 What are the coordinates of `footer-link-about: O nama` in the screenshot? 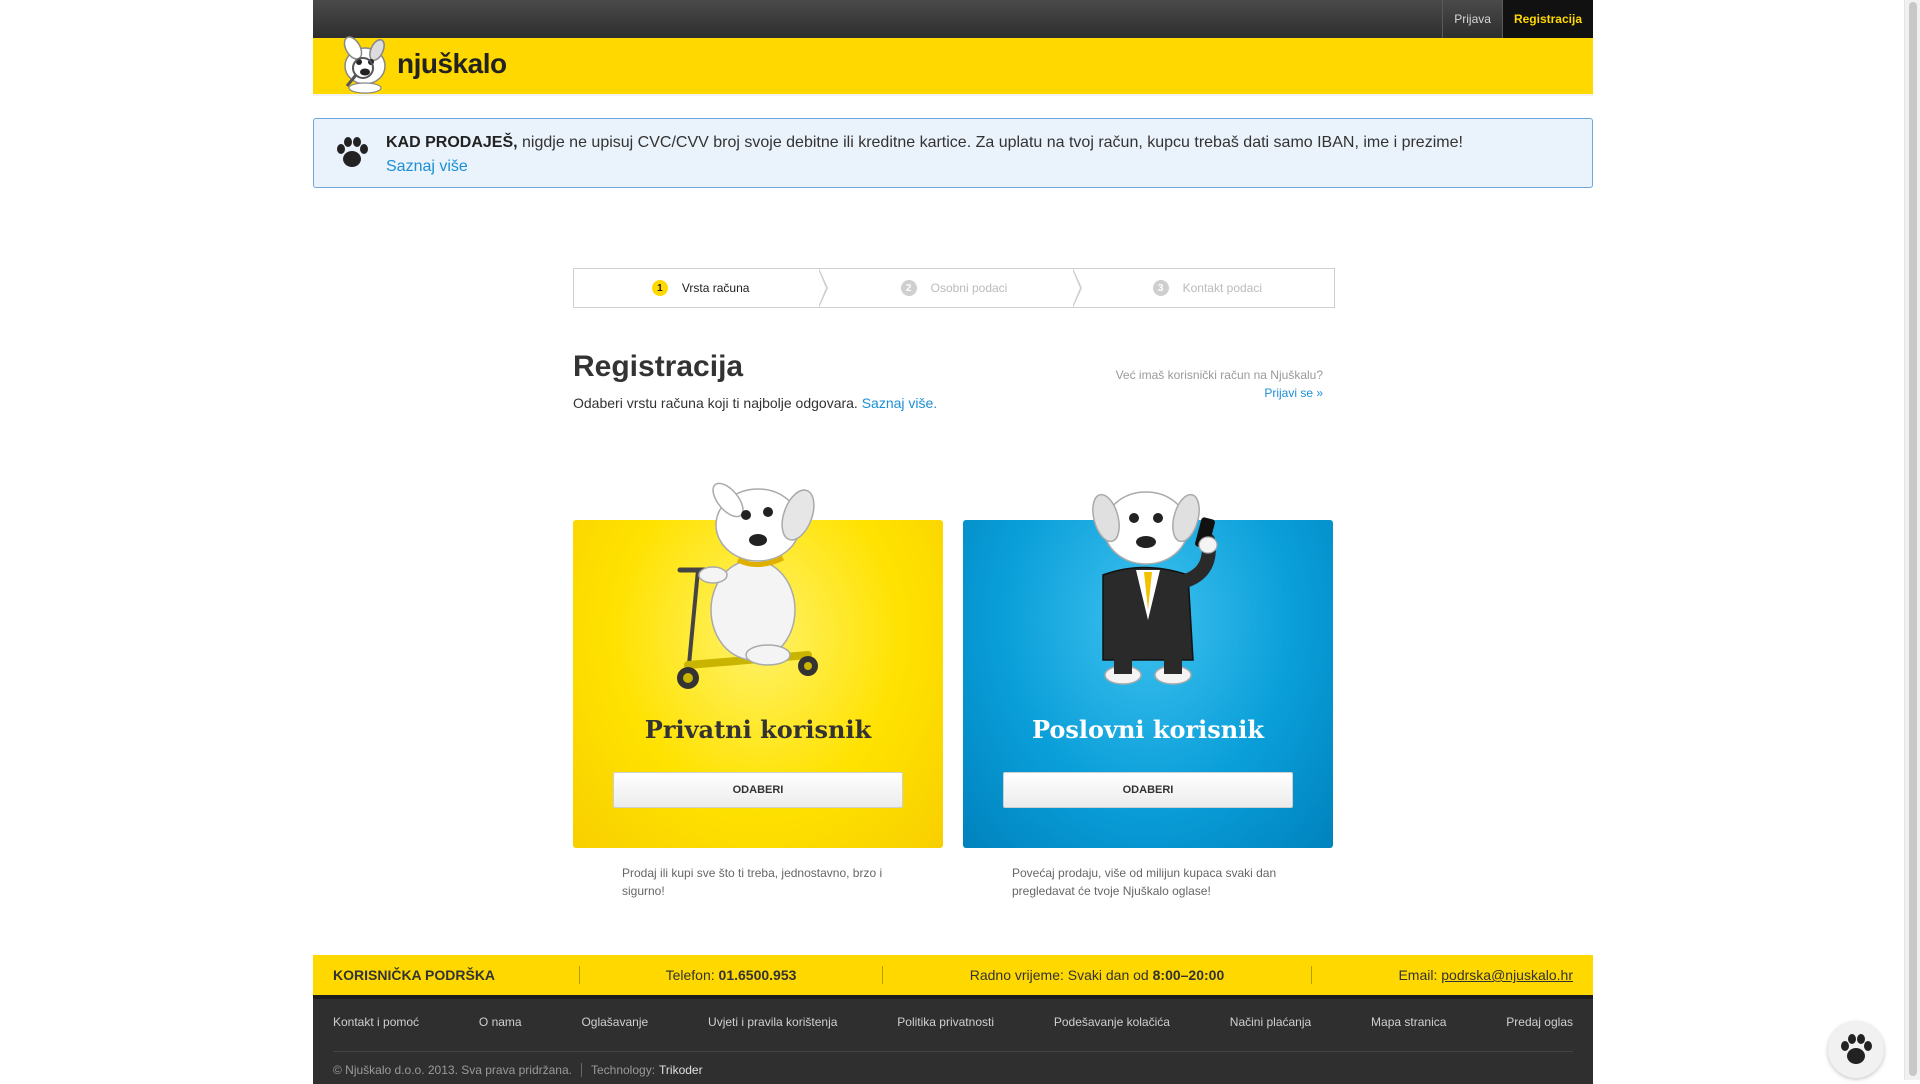 It's located at (500, 1022).